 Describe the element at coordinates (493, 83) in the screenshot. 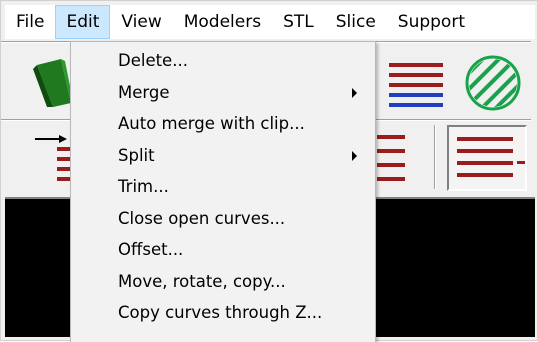

I see `hatch-circle-icon` at that location.